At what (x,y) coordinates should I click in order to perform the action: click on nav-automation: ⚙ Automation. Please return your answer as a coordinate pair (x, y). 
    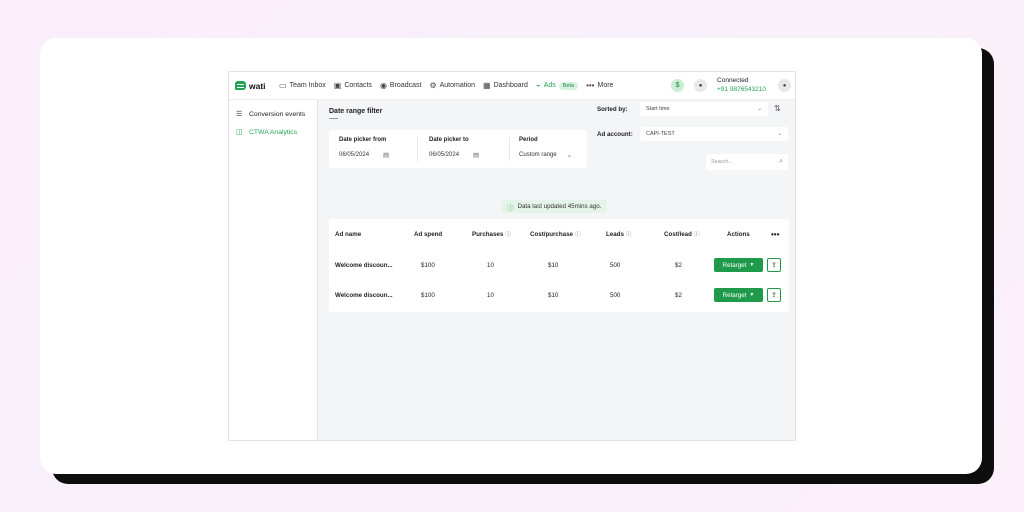
    Looking at the image, I should click on (452, 85).